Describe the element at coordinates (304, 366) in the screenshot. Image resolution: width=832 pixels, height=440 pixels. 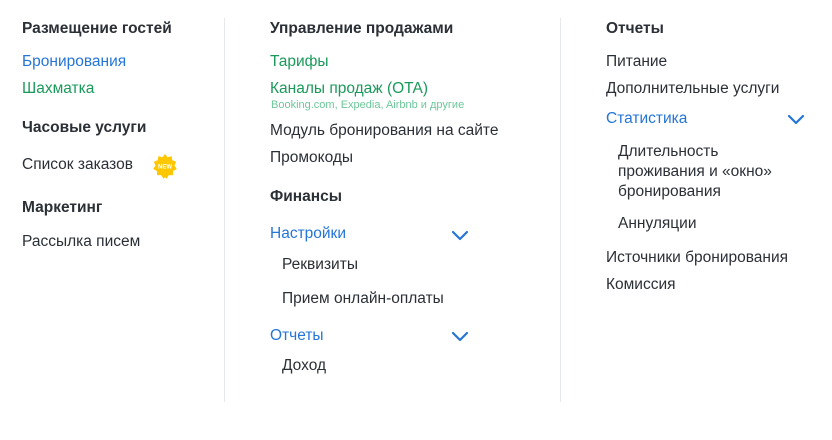
I see `menu-item-income: Доход` at that location.